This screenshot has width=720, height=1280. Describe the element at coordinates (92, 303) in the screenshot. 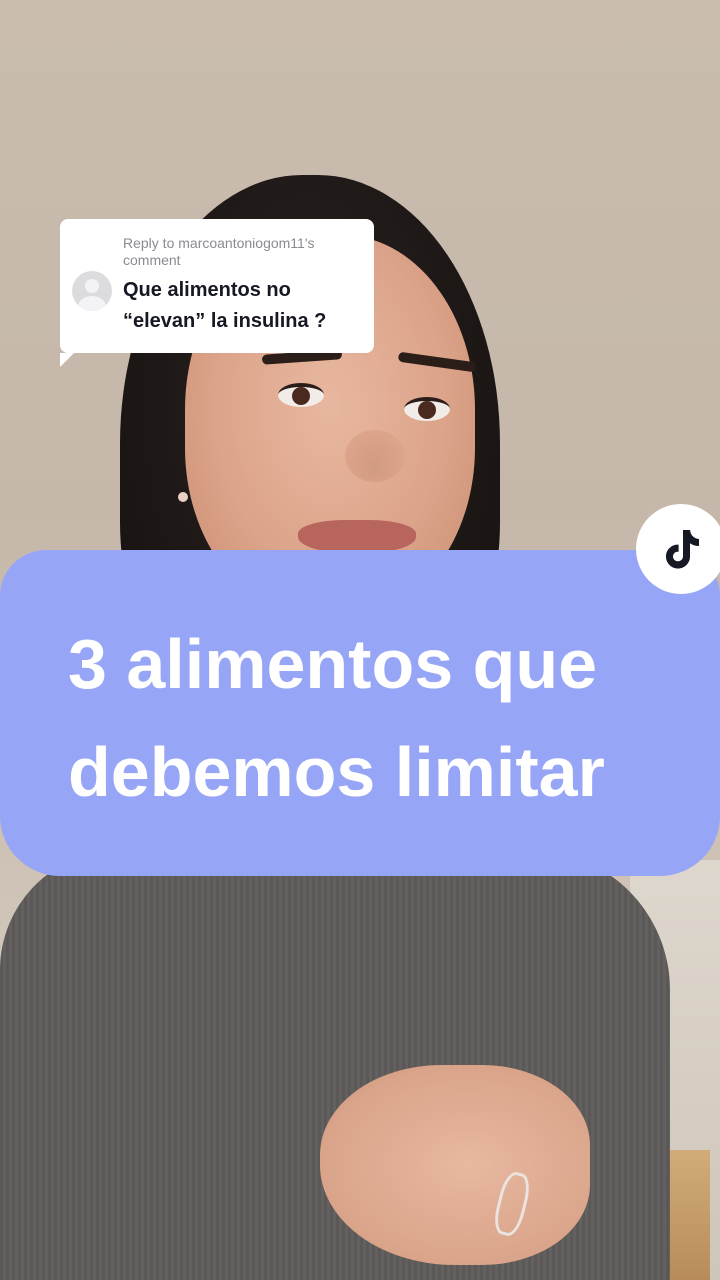

I see `avatar-body-icon` at that location.